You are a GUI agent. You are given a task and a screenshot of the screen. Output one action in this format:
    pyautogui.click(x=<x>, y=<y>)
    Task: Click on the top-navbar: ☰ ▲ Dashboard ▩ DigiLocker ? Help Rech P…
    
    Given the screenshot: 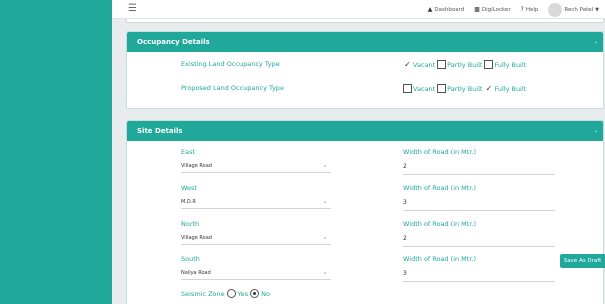 What is the action you would take?
    pyautogui.click(x=358, y=9)
    